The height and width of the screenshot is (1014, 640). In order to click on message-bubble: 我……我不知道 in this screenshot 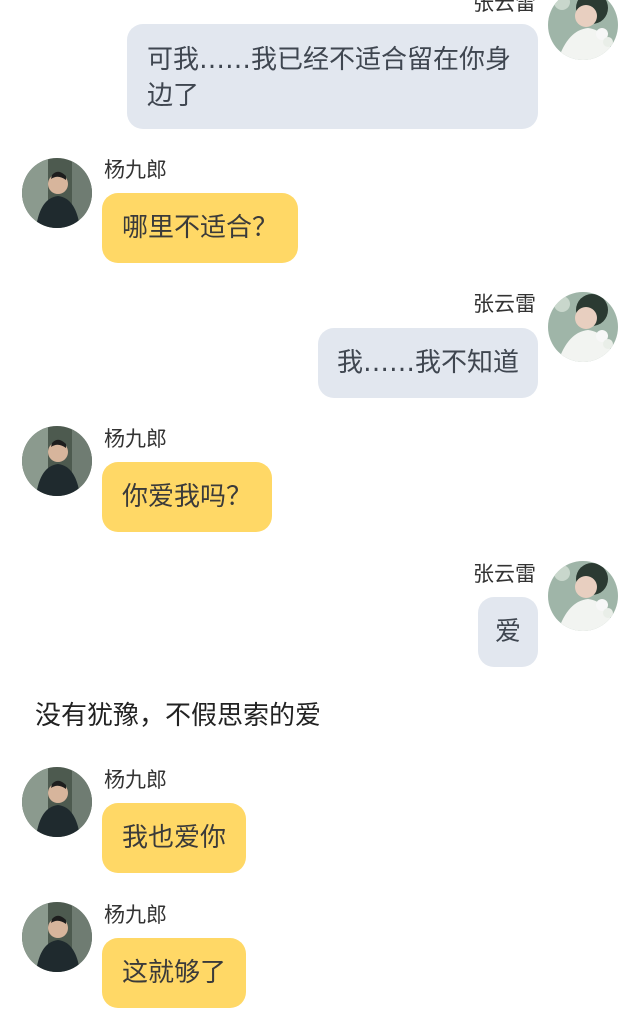, I will do `click(427, 363)`.